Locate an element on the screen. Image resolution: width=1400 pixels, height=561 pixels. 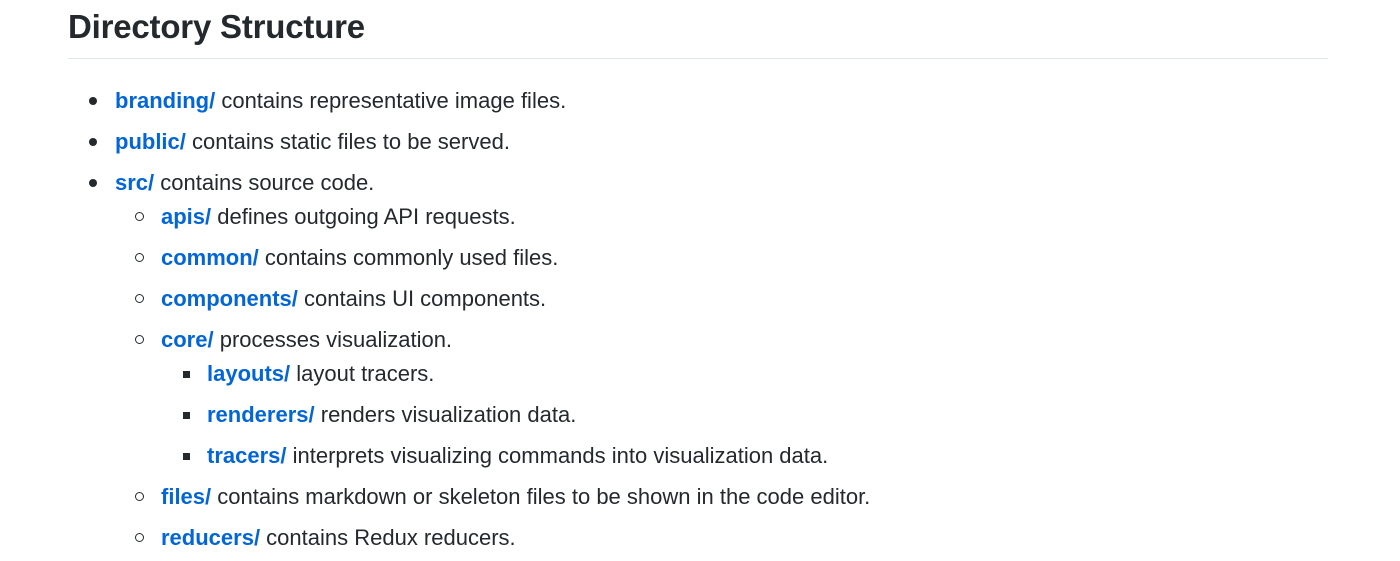
components-link: components/ is located at coordinates (229, 298).